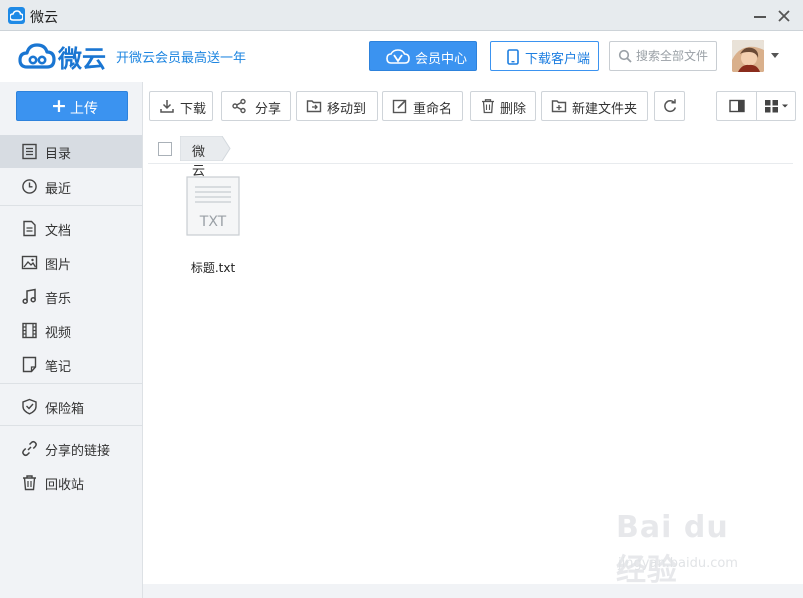 This screenshot has height=598, width=803. I want to click on new-folder-icon, so click(559, 106).